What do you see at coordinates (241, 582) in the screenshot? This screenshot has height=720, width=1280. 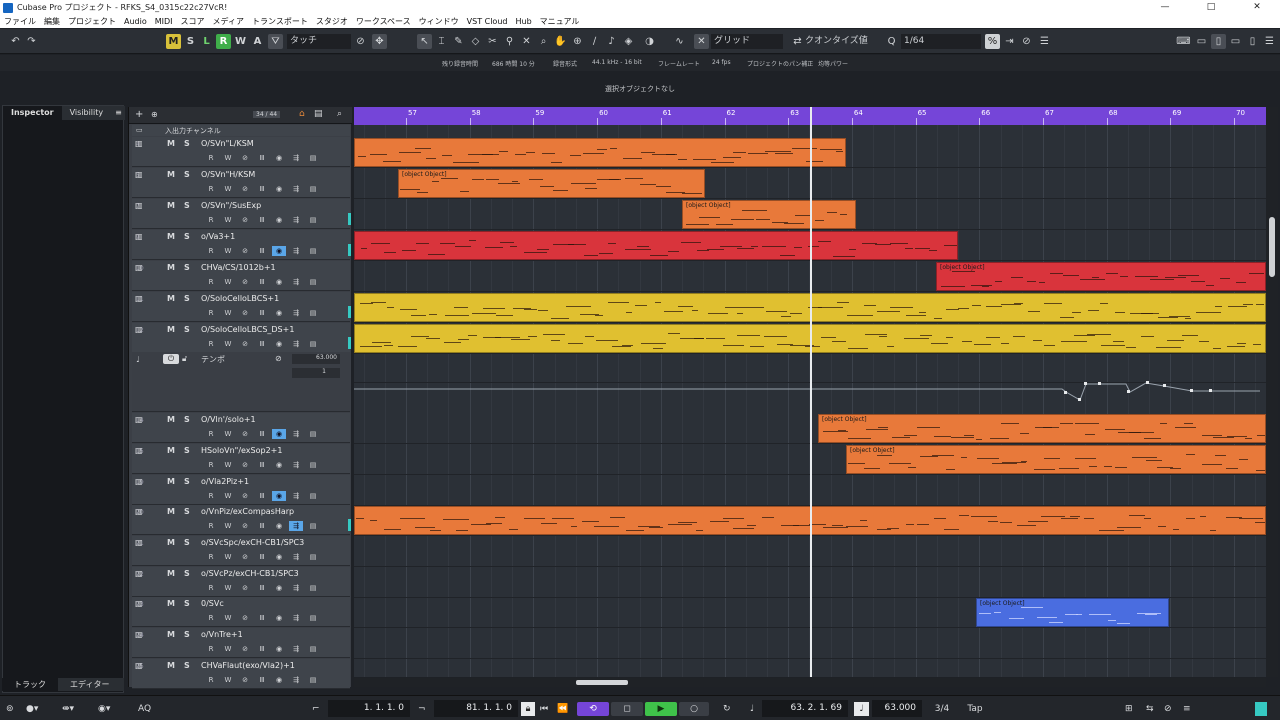 I see `track-row: 22 ▥ M S o/SVcPz/exCH-CB1/SPC3 R W ⊘ Ⅲ ◉ ⇶ ▤` at bounding box center [241, 582].